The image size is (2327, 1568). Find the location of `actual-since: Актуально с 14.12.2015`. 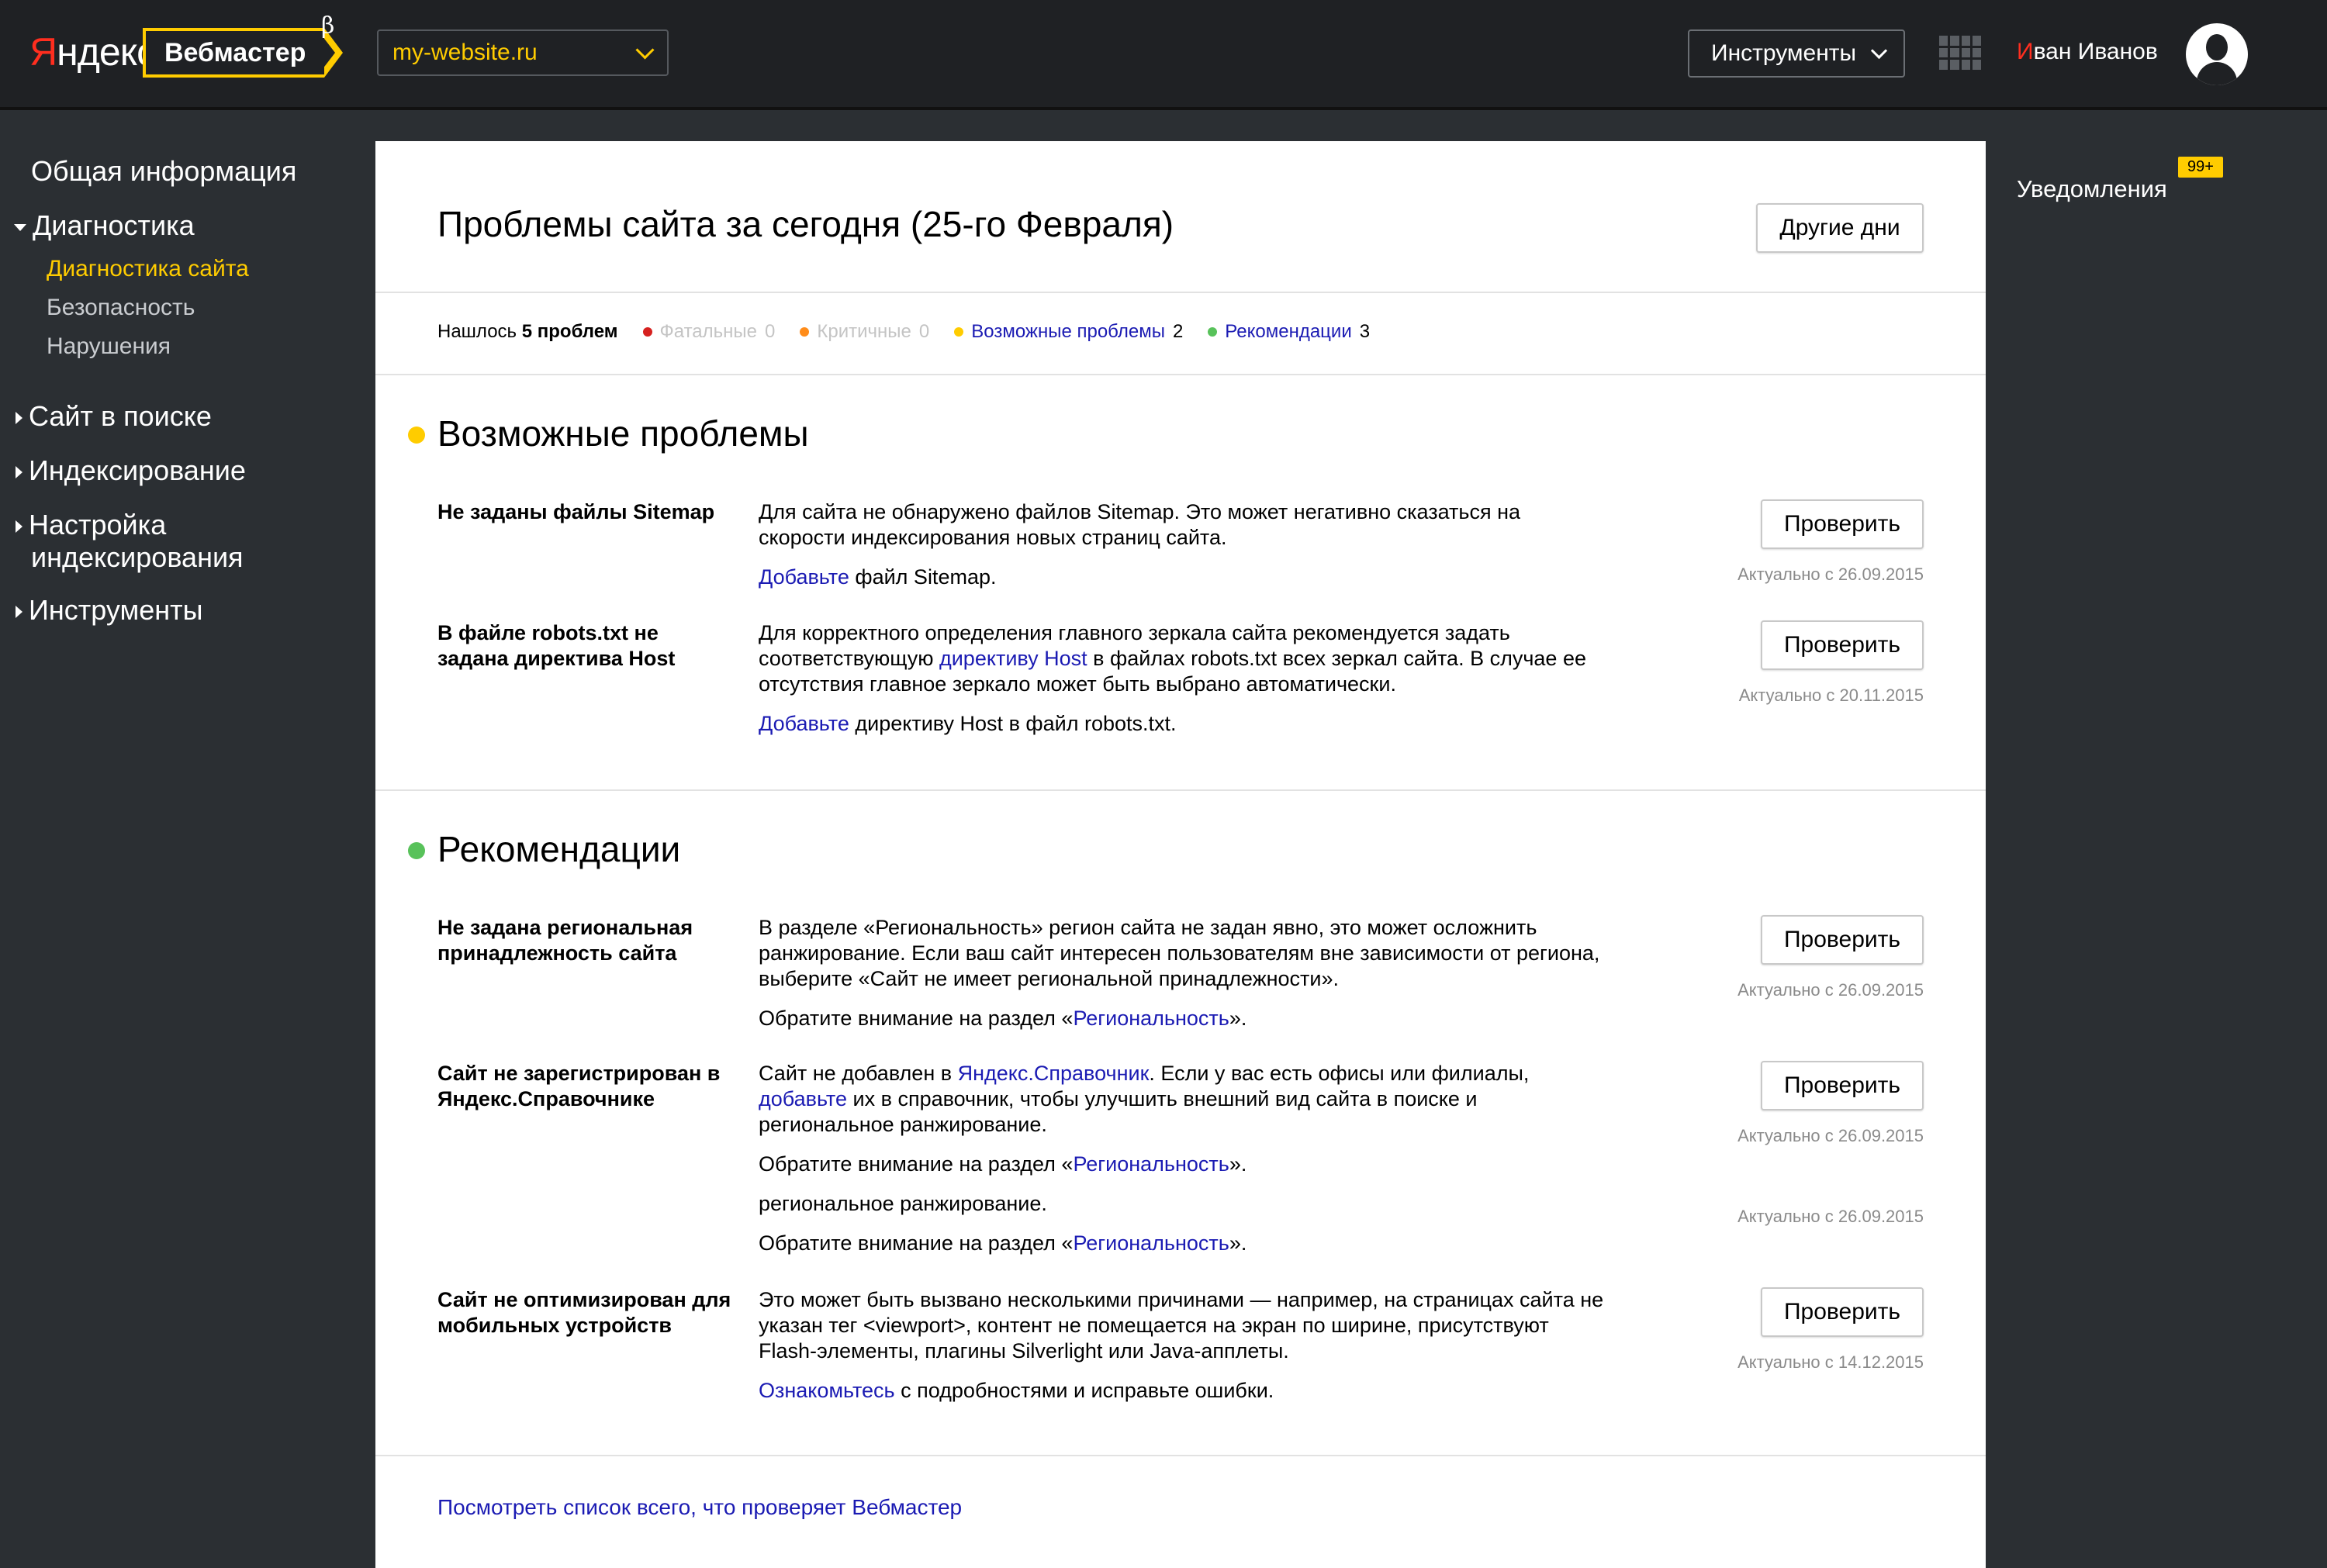

actual-since: Актуально с 14.12.2015 is located at coordinates (1830, 1362).